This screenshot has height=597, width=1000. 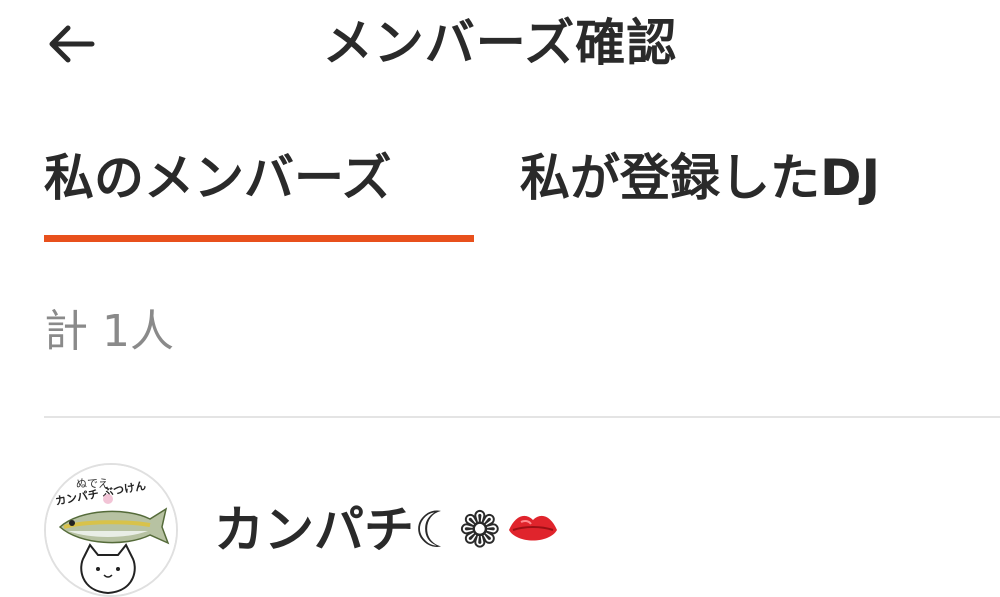 I want to click on tab-active-indicator, so click(x=259, y=238).